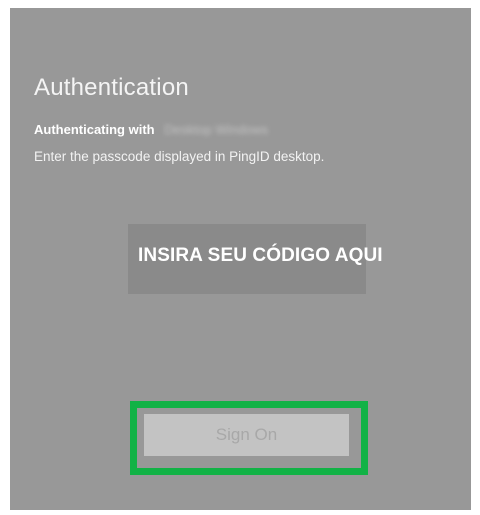 Image resolution: width=480 pixels, height=515 pixels. What do you see at coordinates (216, 129) in the screenshot?
I see `device-name-redacted: Desktop Windows` at bounding box center [216, 129].